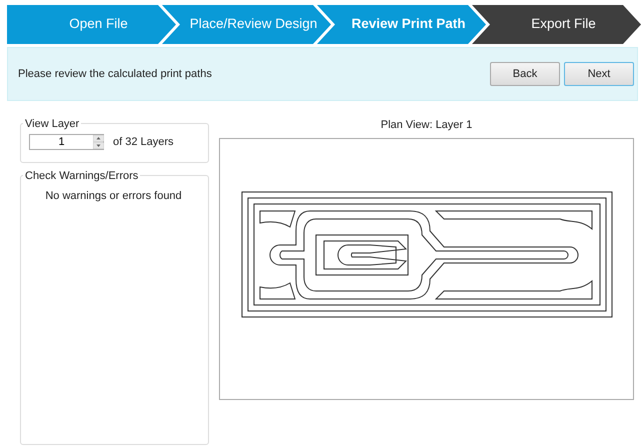 The image size is (641, 448). What do you see at coordinates (52, 124) in the screenshot?
I see `group-title: View Layer` at bounding box center [52, 124].